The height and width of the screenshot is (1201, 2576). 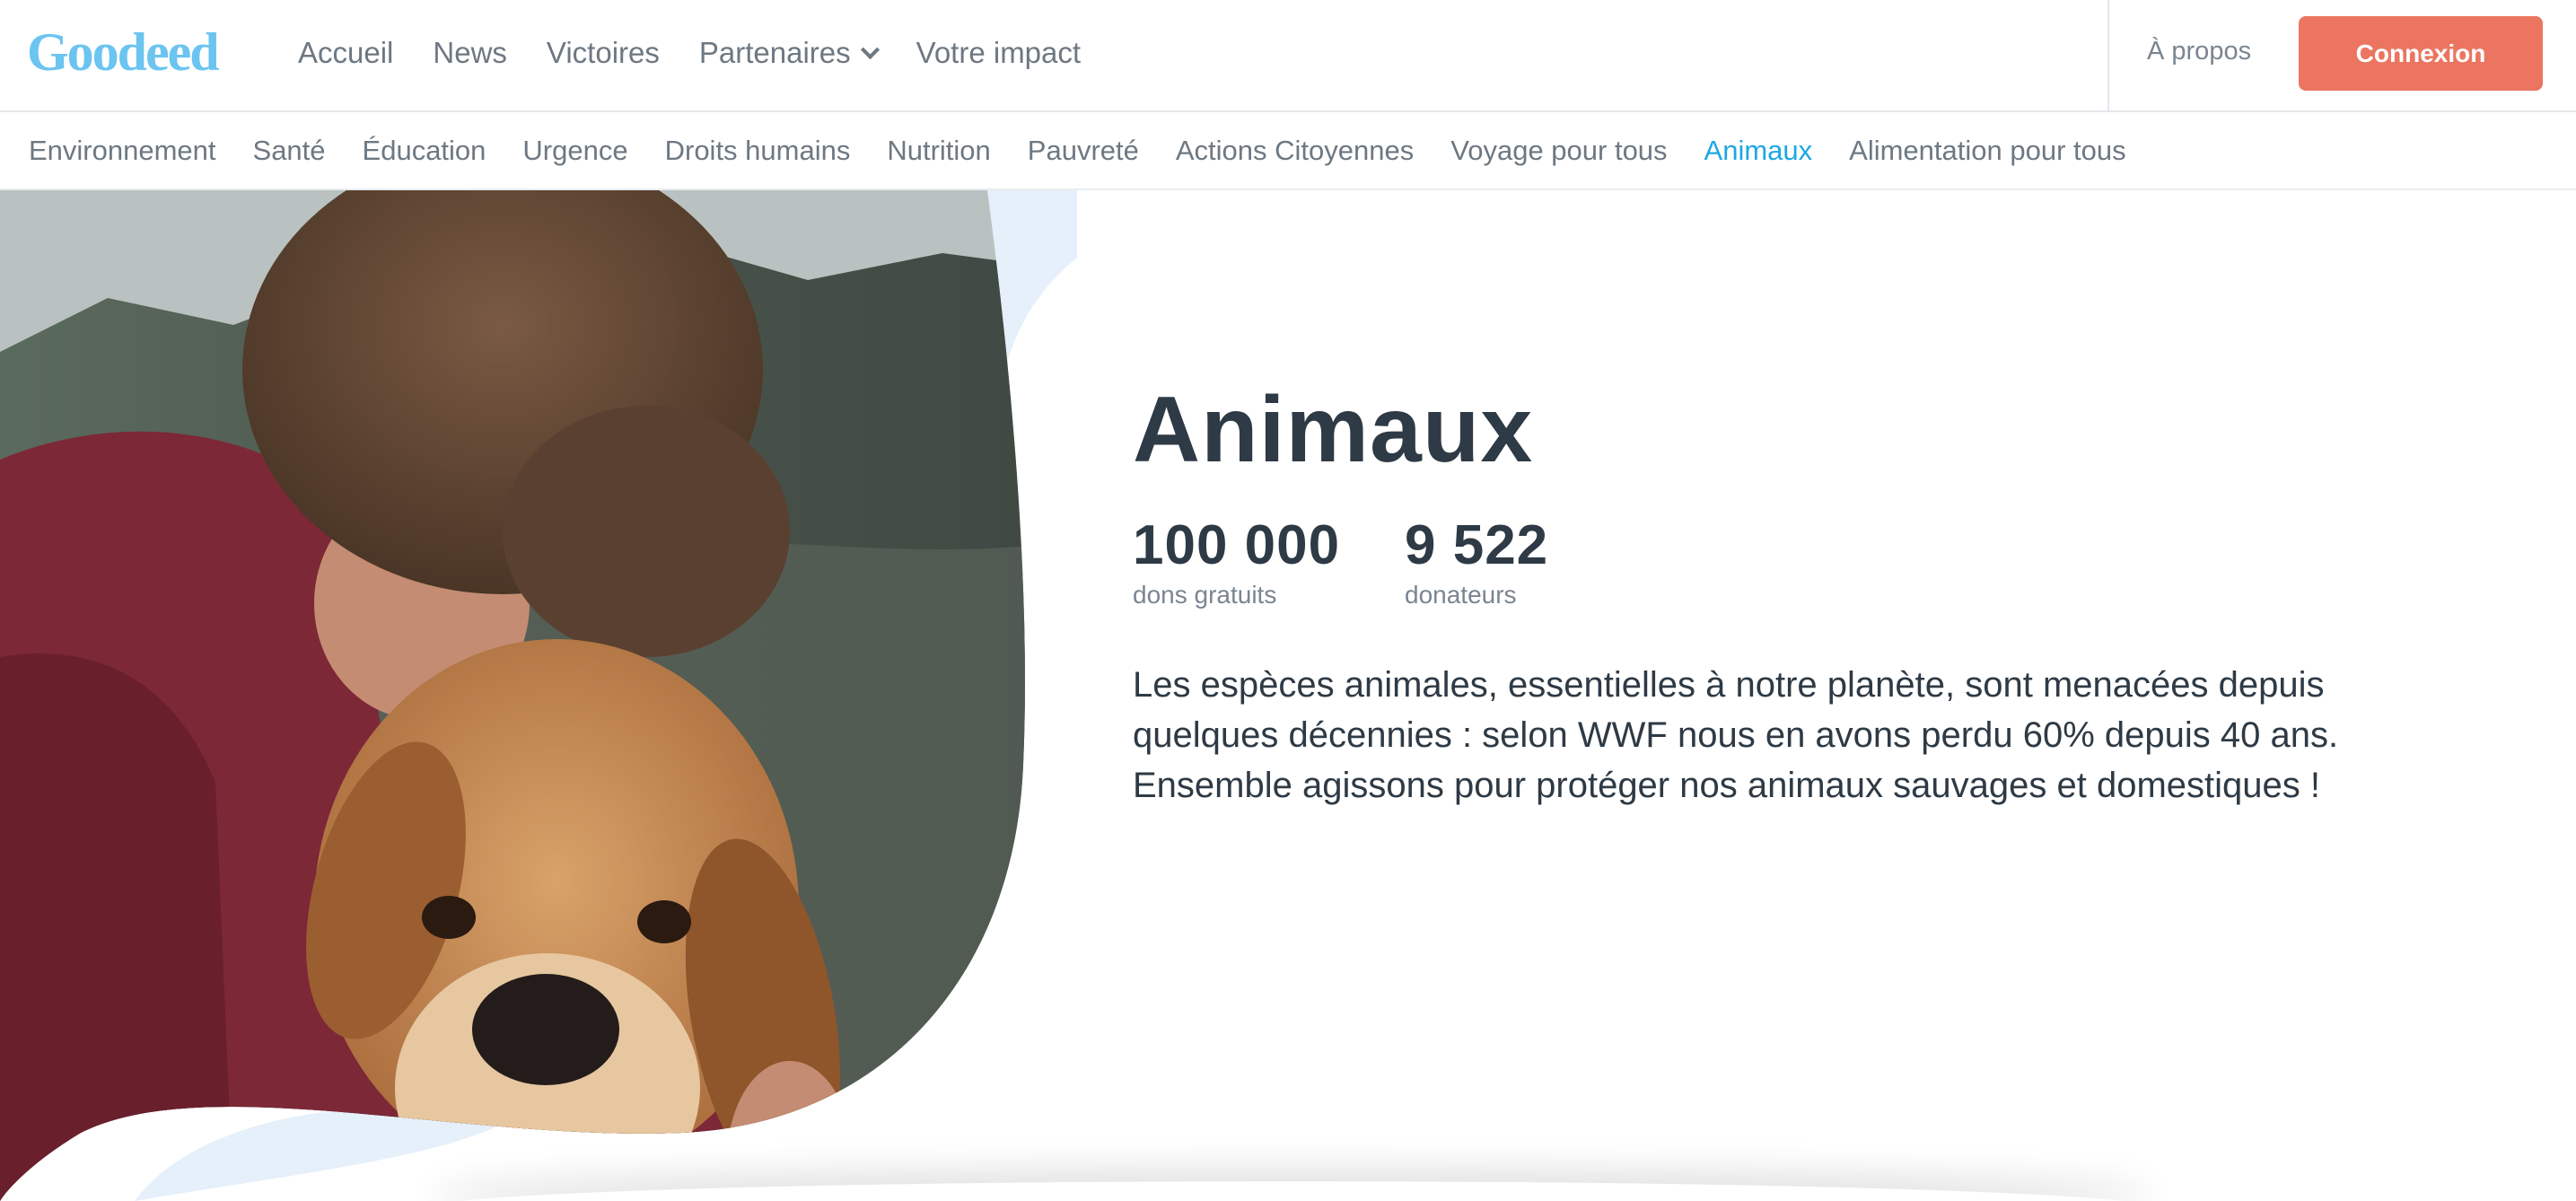 I want to click on category-droits-humains: Droits humains, so click(x=758, y=151).